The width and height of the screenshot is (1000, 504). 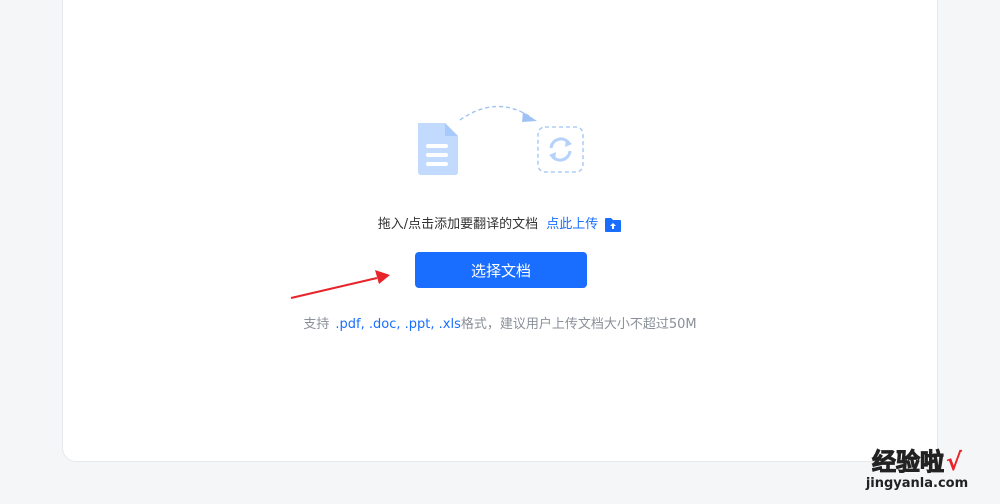 I want to click on watermark-url: jingyanla.com, so click(x=917, y=483).